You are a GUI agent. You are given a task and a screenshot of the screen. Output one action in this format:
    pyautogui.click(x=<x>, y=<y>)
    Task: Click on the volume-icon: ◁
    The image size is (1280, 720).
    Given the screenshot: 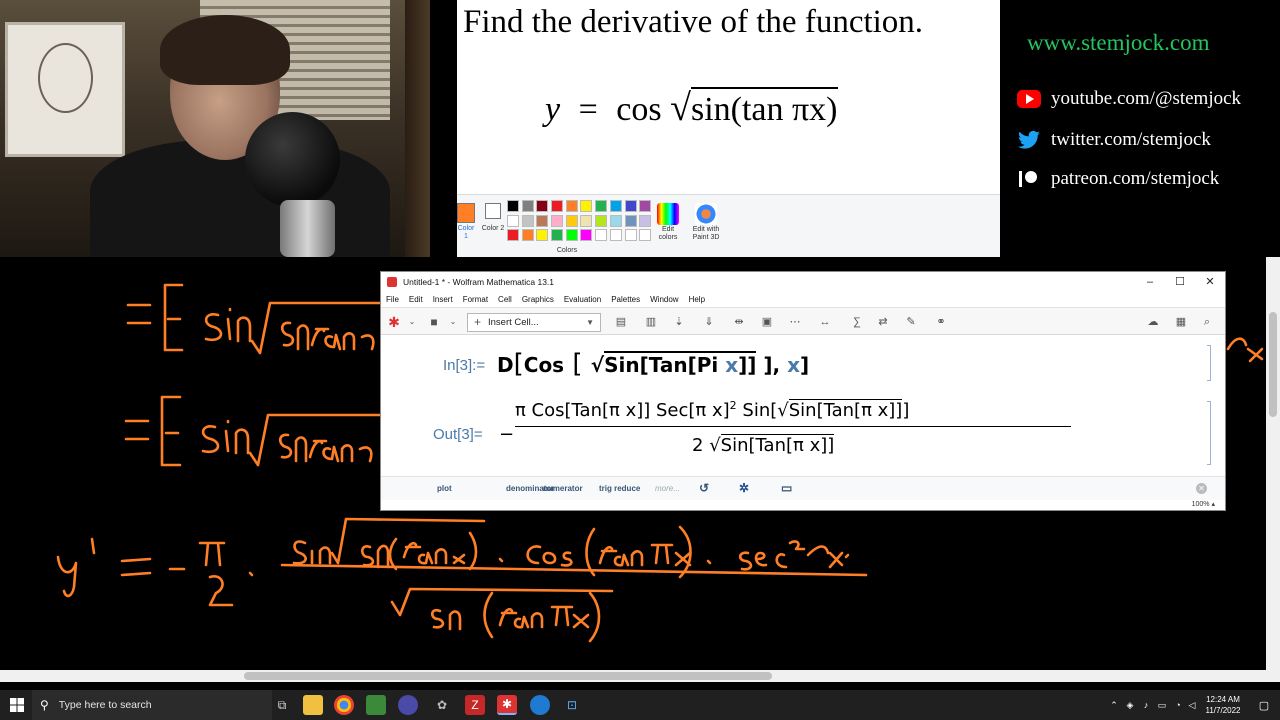 What is the action you would take?
    pyautogui.click(x=1192, y=705)
    